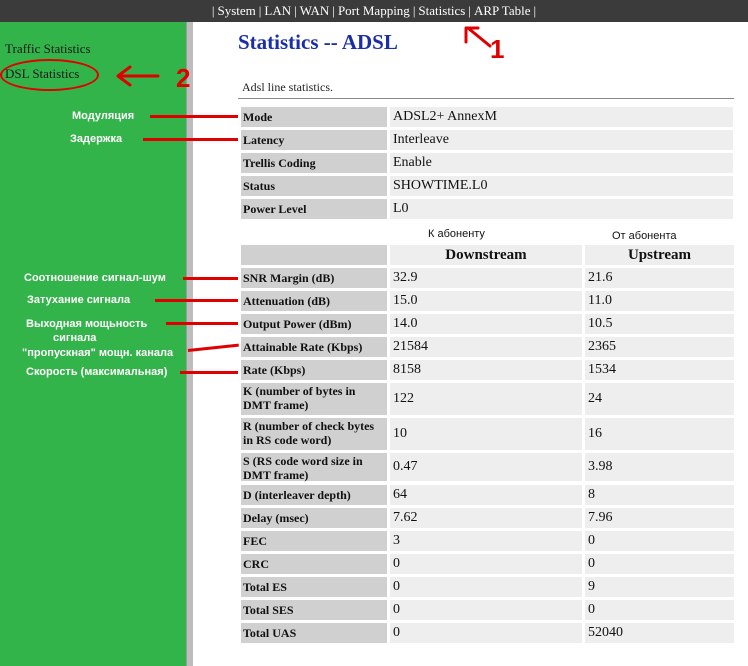 The height and width of the screenshot is (666, 748). What do you see at coordinates (486, 399) in the screenshot?
I see `downstream-value: 122` at bounding box center [486, 399].